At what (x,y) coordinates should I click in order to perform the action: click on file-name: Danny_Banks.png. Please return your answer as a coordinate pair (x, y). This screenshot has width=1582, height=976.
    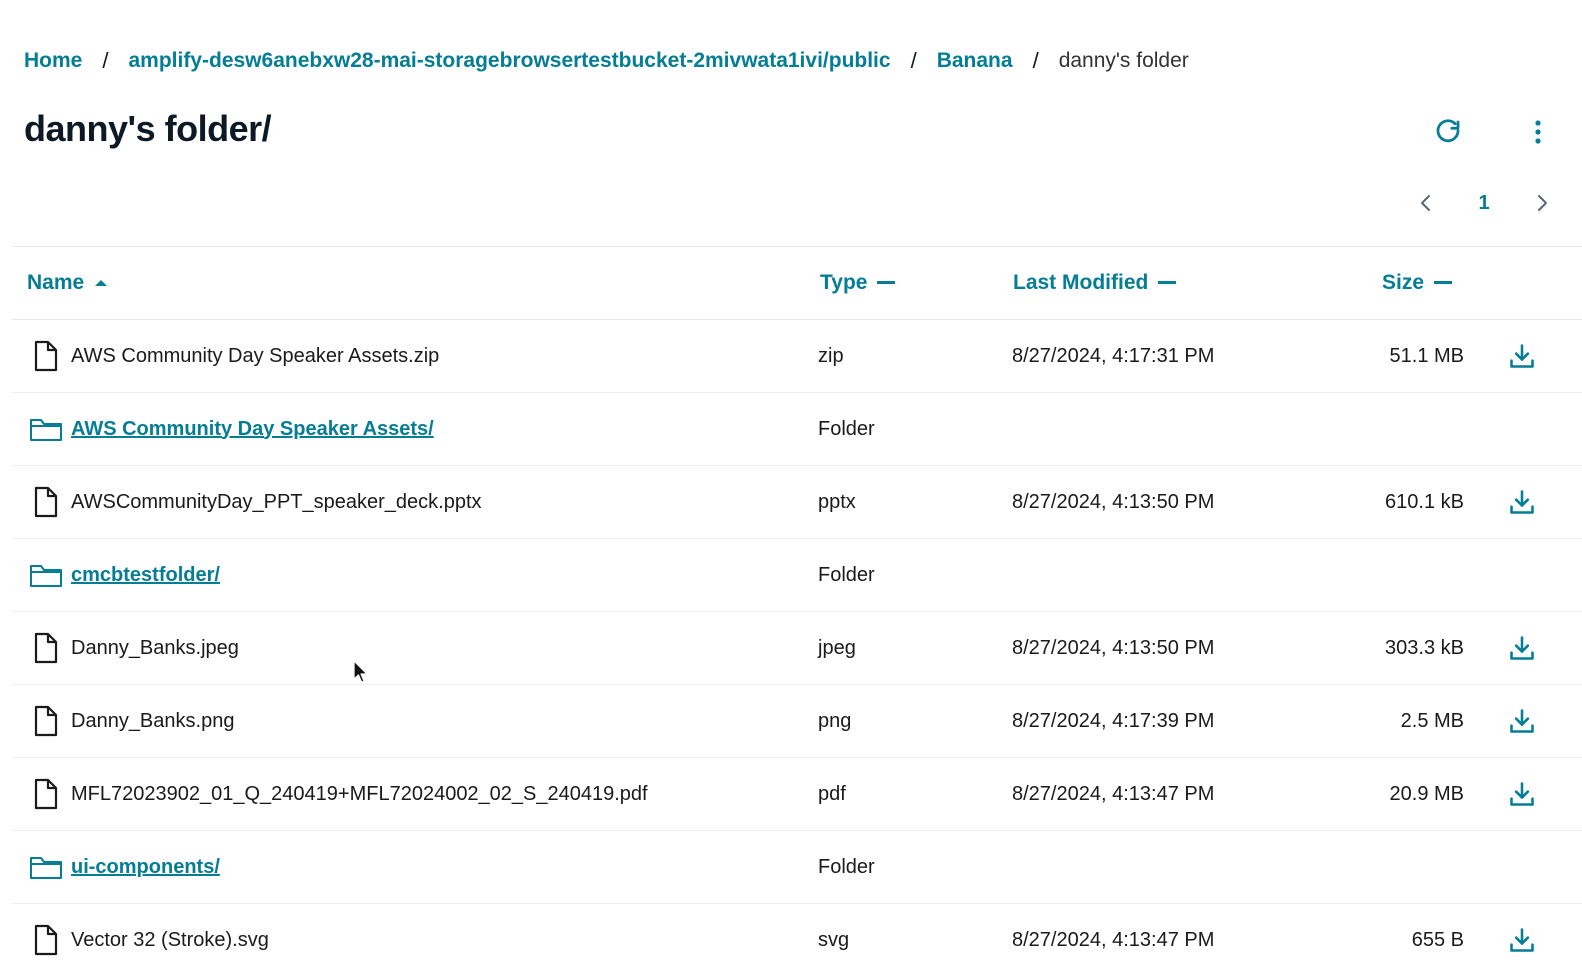
    Looking at the image, I should click on (153, 720).